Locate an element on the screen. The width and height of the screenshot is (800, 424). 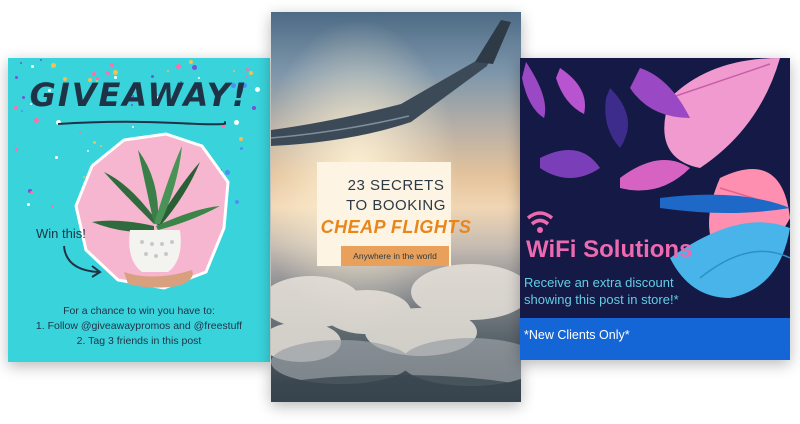
subheading-tag: Anywhere in the world is located at coordinates (395, 256).